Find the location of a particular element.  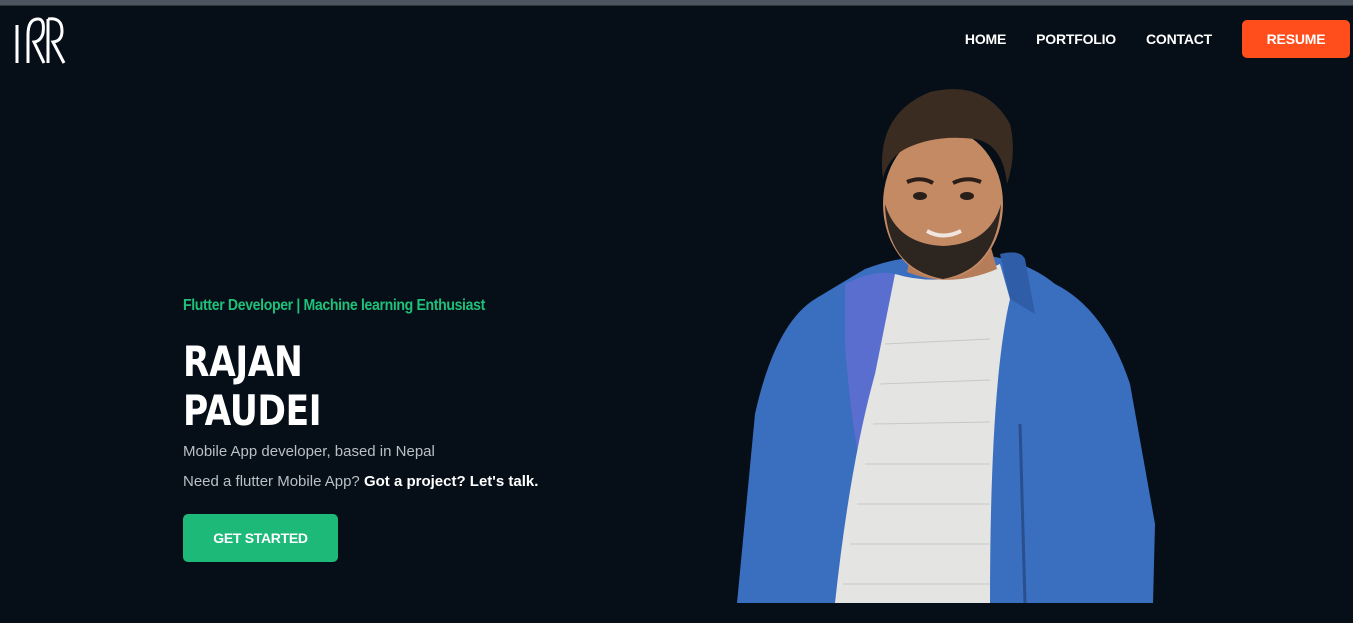

hero-name-last: PAUDEI is located at coordinates (252, 410).